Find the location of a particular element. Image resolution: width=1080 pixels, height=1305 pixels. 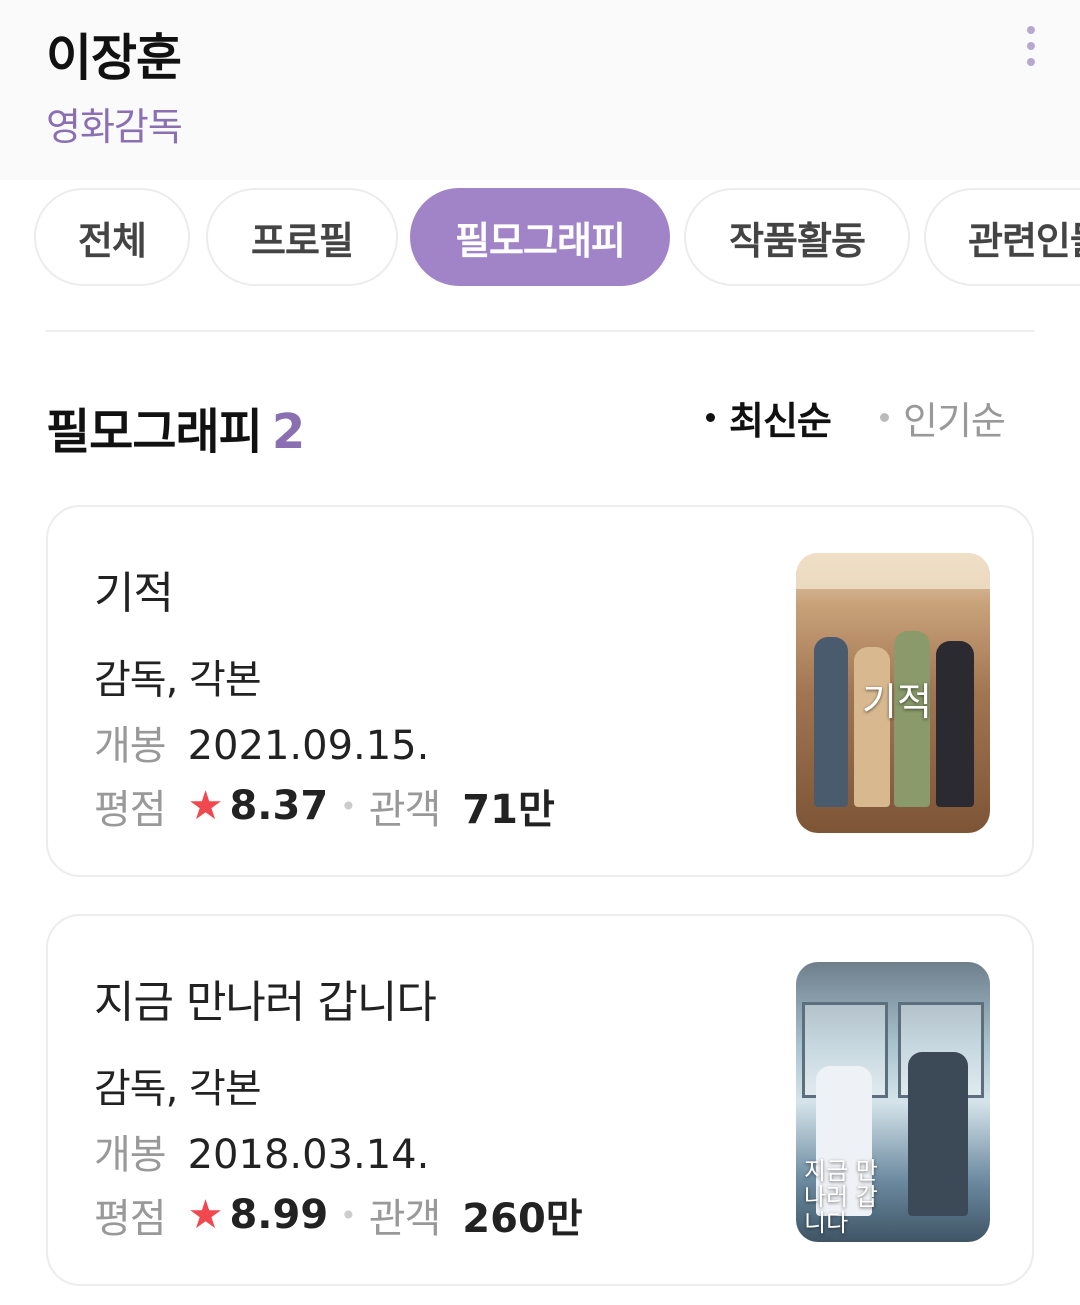

film-release: 개봉 2021.09.15. is located at coordinates (261, 742).